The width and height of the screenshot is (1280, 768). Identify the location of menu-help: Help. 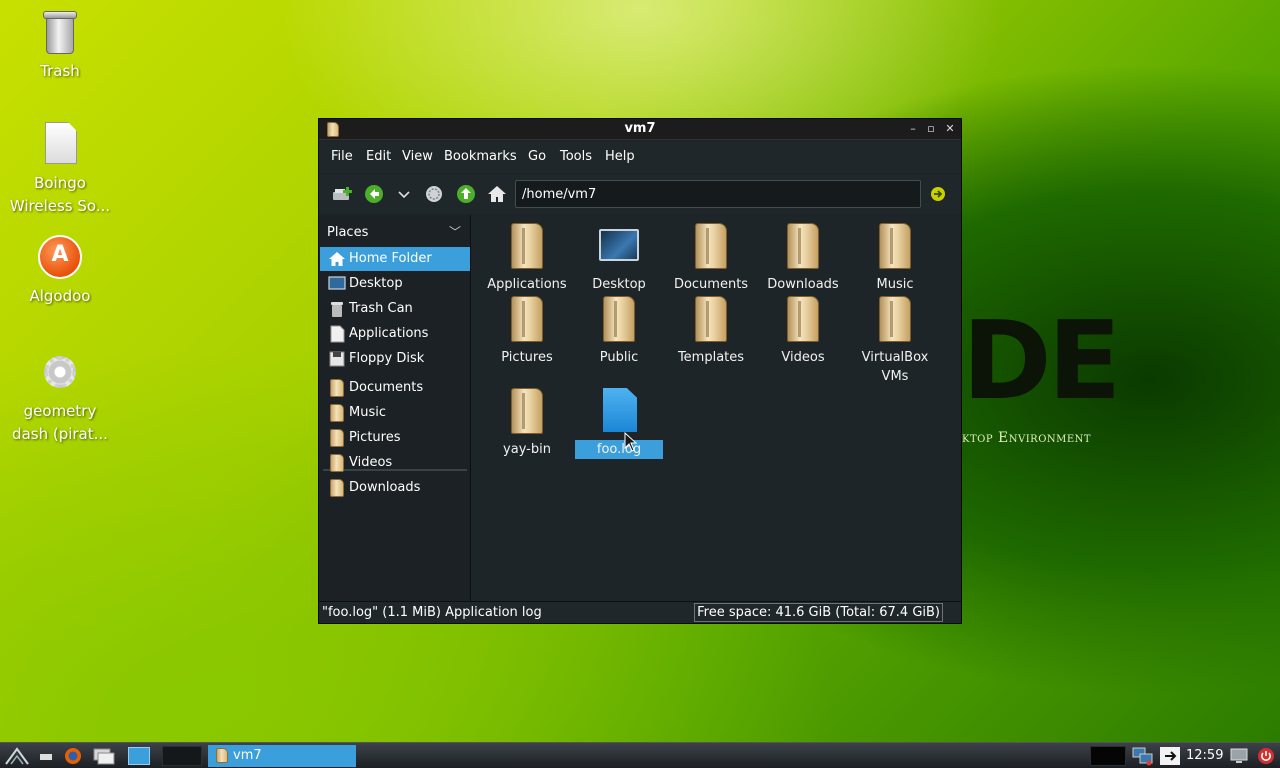
(620, 156).